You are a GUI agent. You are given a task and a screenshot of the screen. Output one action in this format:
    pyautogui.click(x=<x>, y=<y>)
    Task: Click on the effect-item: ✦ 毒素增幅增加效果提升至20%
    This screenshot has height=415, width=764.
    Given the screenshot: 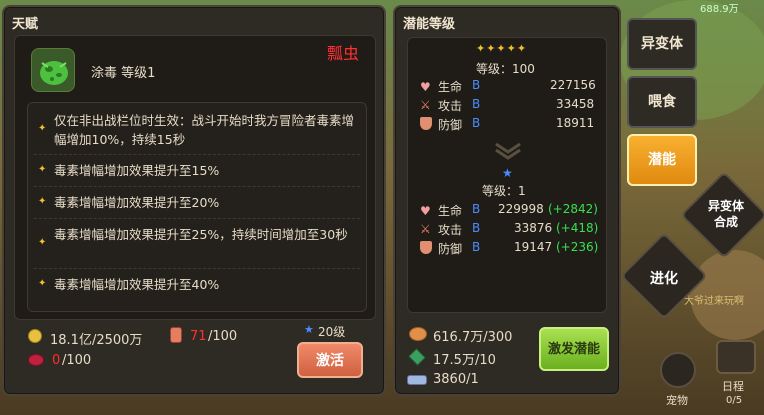 What is the action you would take?
    pyautogui.click(x=197, y=205)
    